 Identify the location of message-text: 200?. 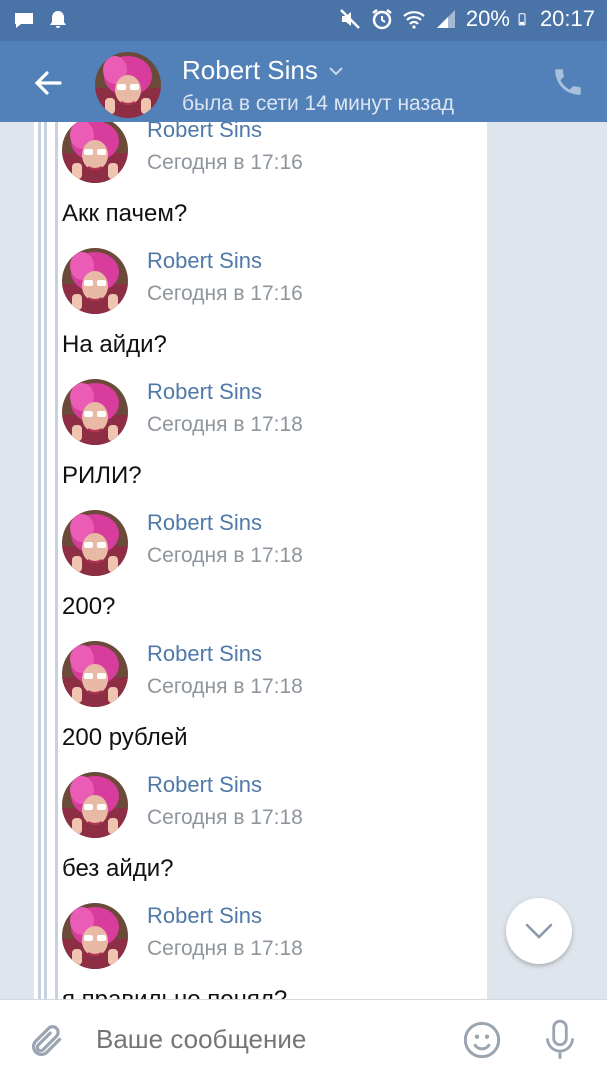
(89, 606).